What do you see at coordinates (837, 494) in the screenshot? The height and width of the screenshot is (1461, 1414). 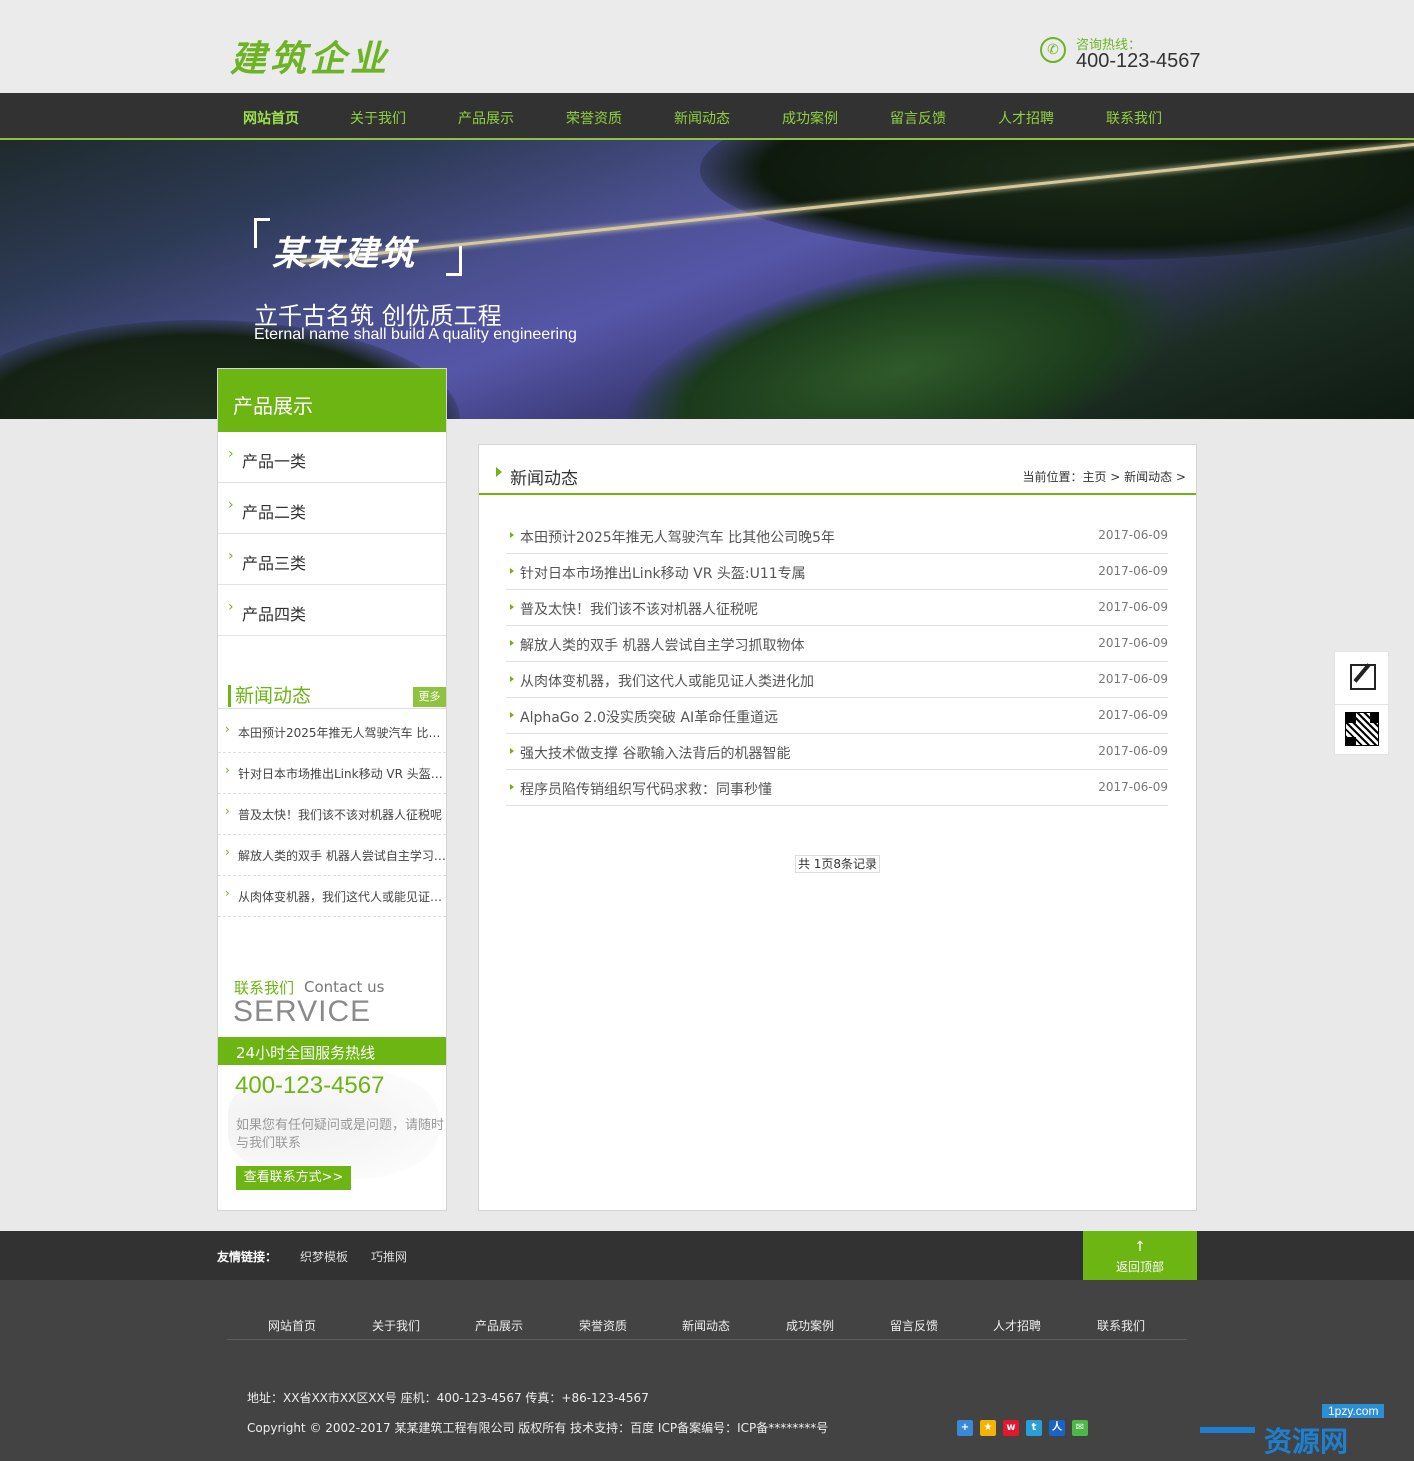 I see `title-underline` at bounding box center [837, 494].